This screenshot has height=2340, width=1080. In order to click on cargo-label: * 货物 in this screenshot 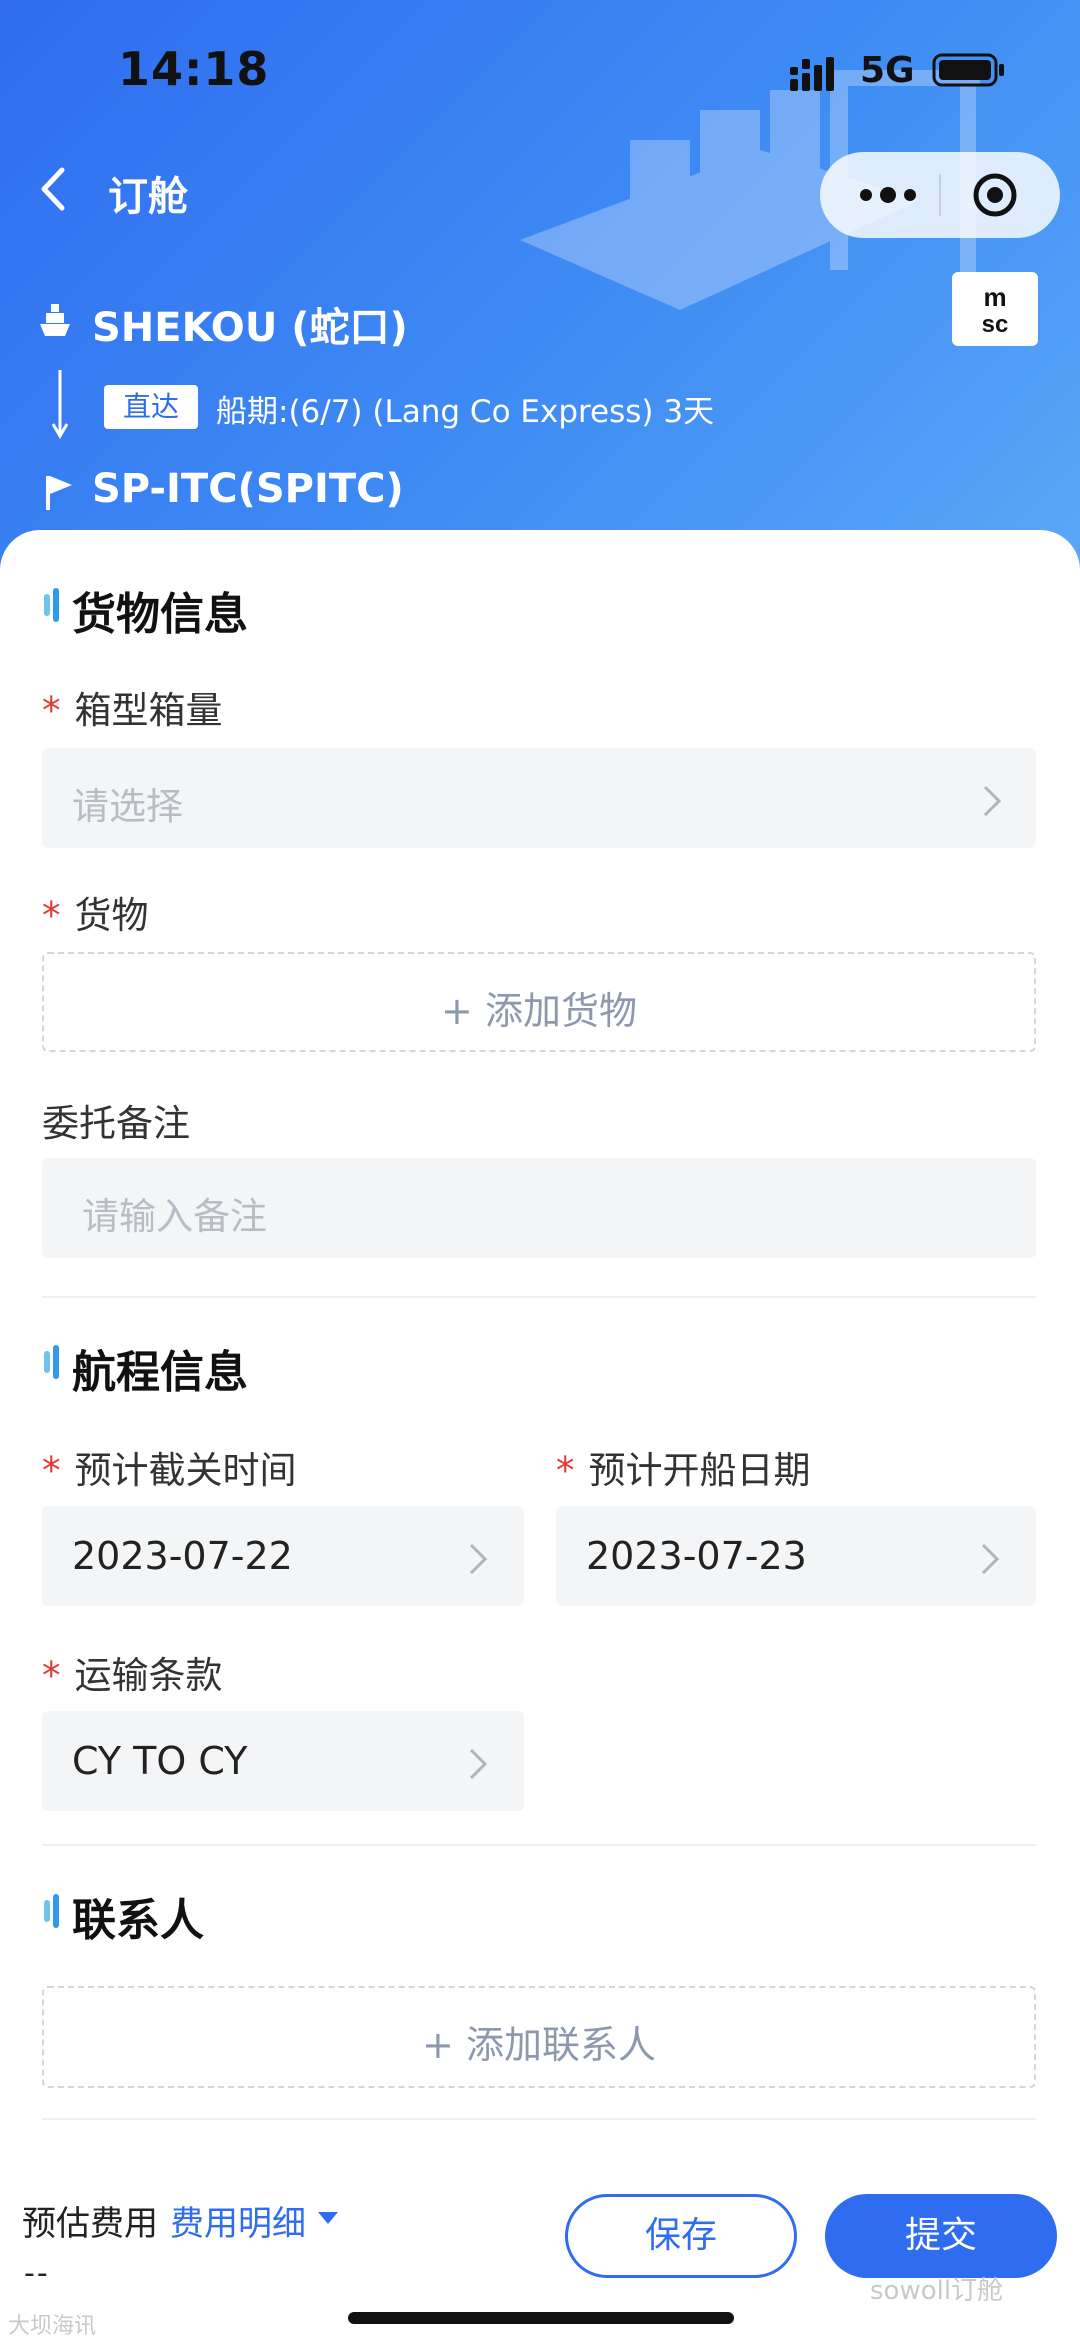, I will do `click(95, 912)`.